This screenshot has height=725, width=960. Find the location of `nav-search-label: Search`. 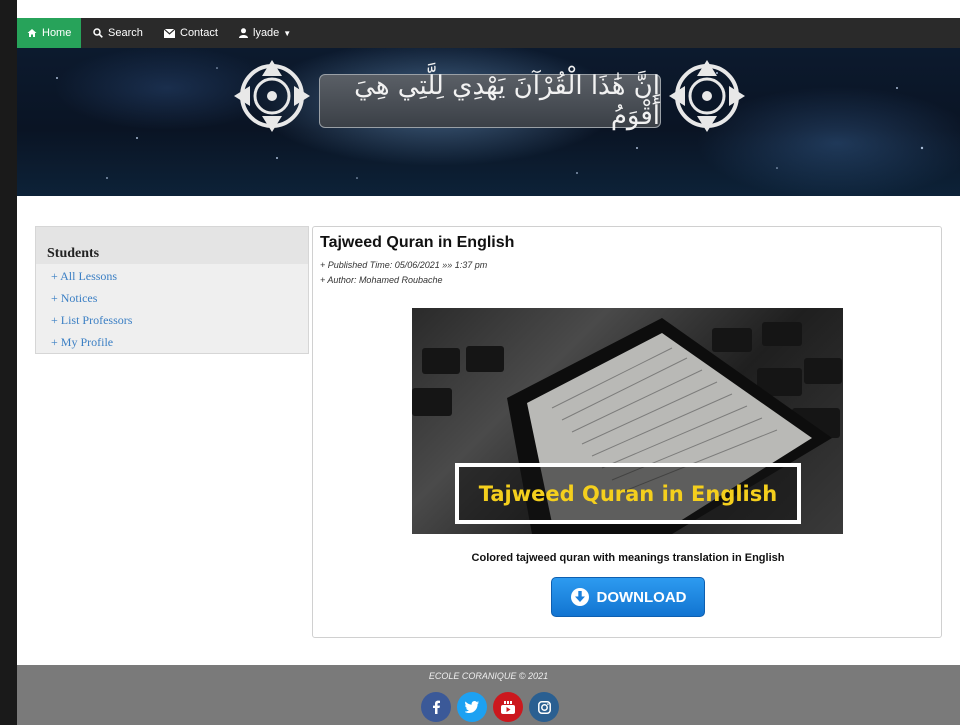

nav-search-label: Search is located at coordinates (125, 33).